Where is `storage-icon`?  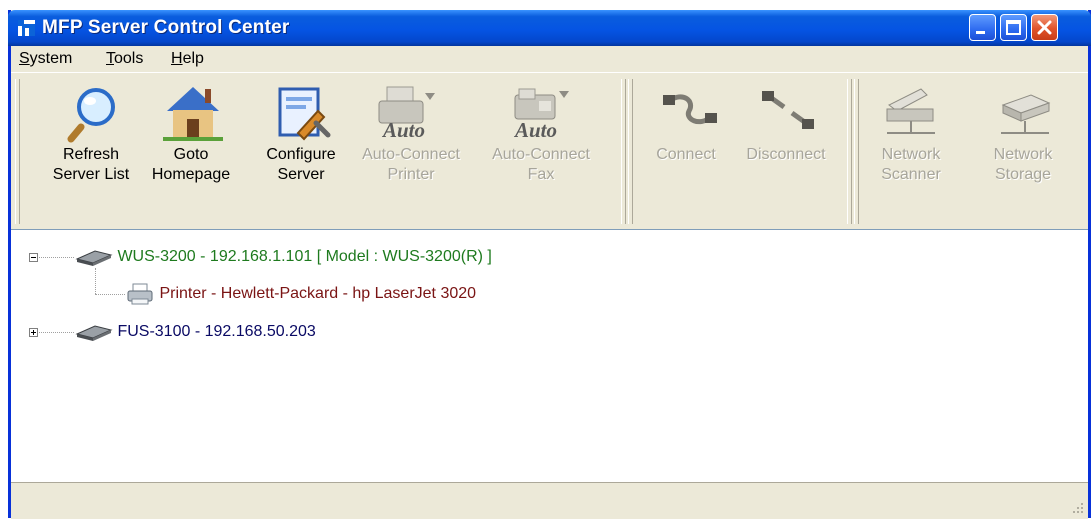 storage-icon is located at coordinates (1026, 114).